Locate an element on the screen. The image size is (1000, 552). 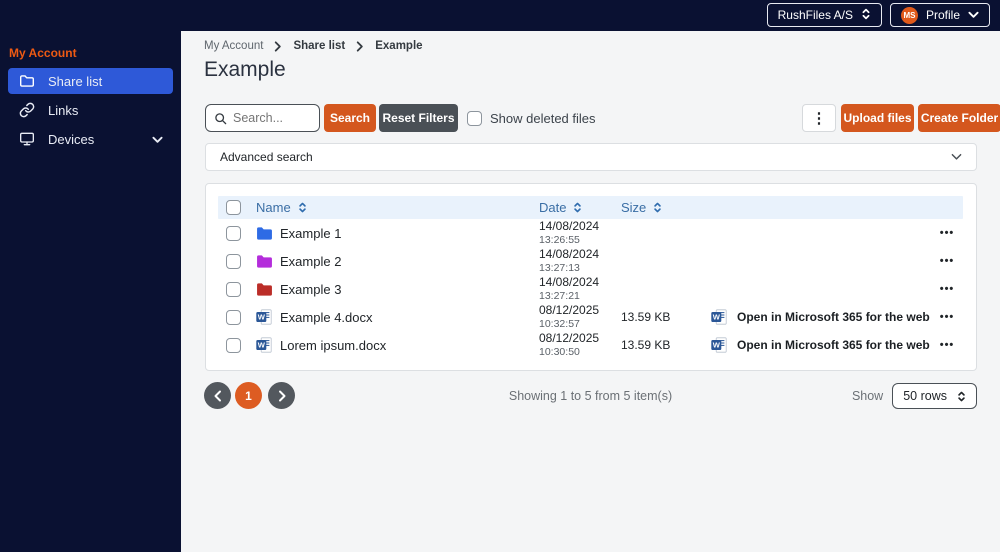
column-header-date: Date is located at coordinates (572, 207).